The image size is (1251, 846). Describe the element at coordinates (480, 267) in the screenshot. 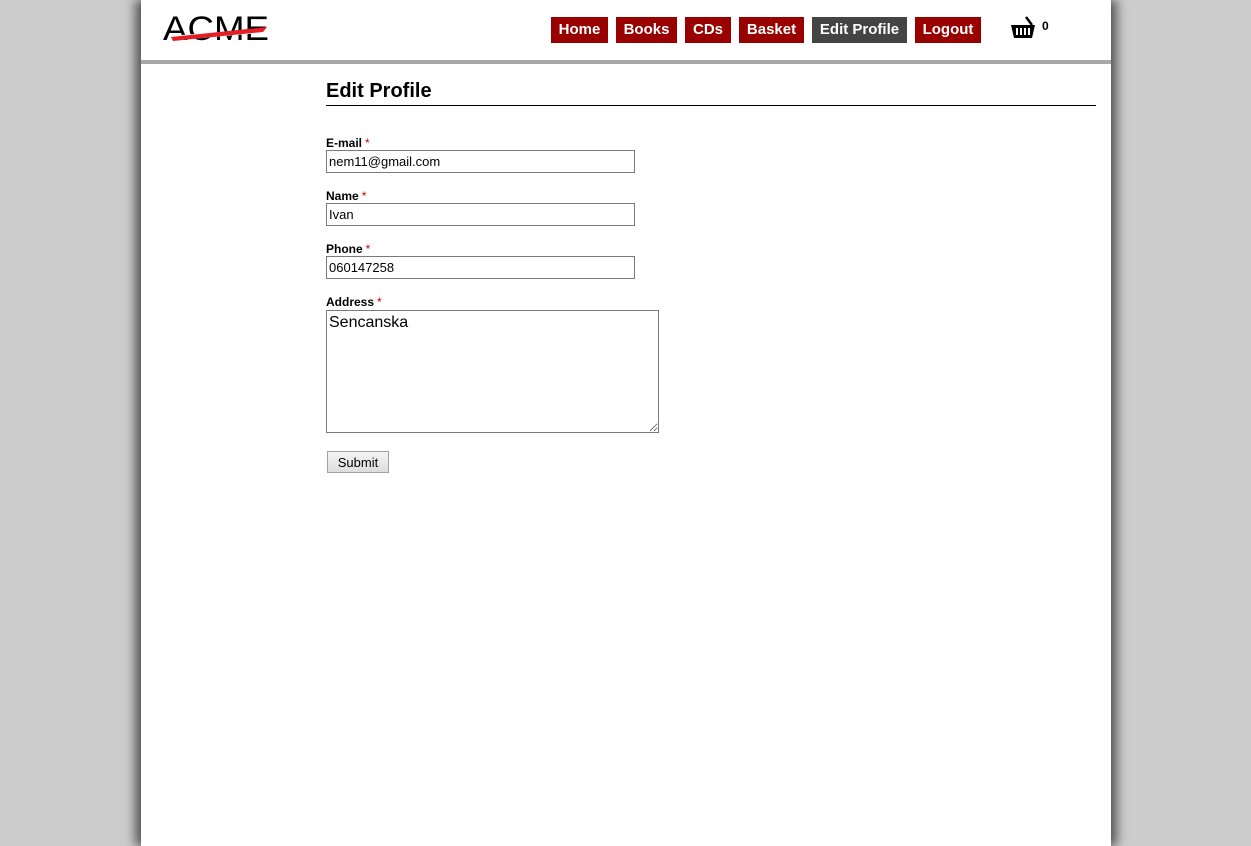

I see `phone-field` at that location.